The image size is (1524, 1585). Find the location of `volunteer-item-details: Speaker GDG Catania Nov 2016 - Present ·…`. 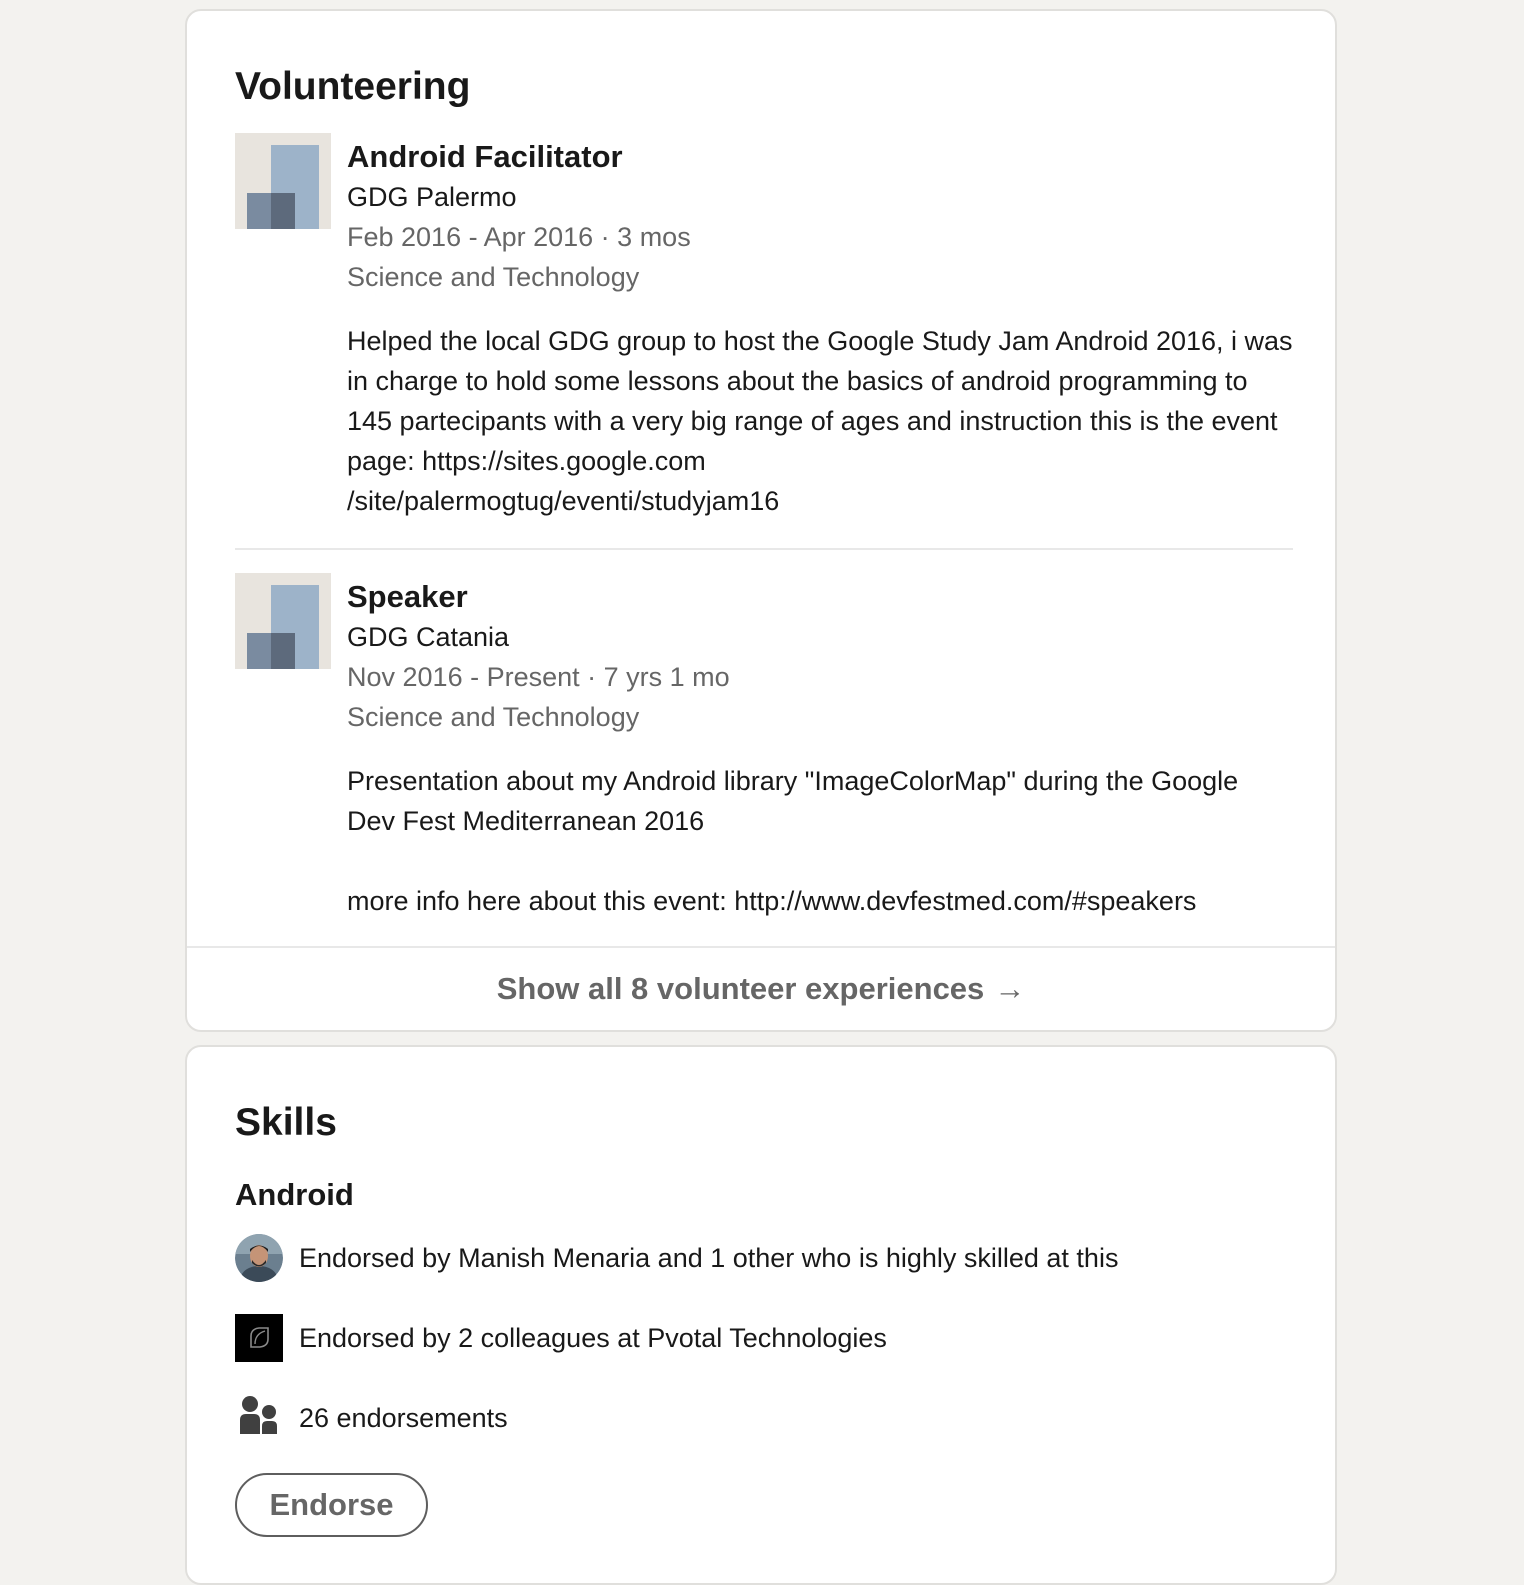

volunteer-item-details: Speaker GDG Catania Nov 2016 - Present ·… is located at coordinates (820, 747).